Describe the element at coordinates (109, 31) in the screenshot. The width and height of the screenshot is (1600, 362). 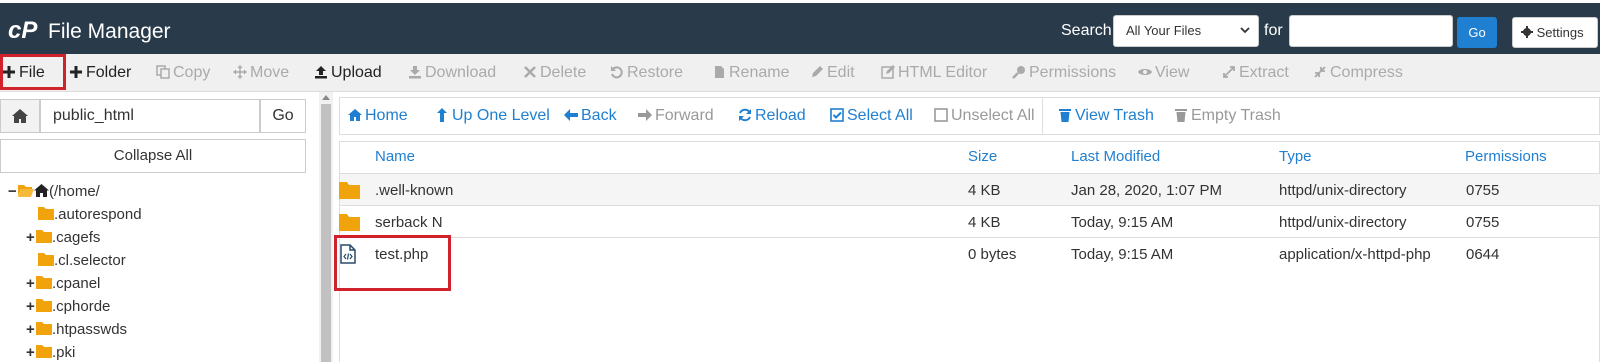
I see `app-title: File Manager` at that location.